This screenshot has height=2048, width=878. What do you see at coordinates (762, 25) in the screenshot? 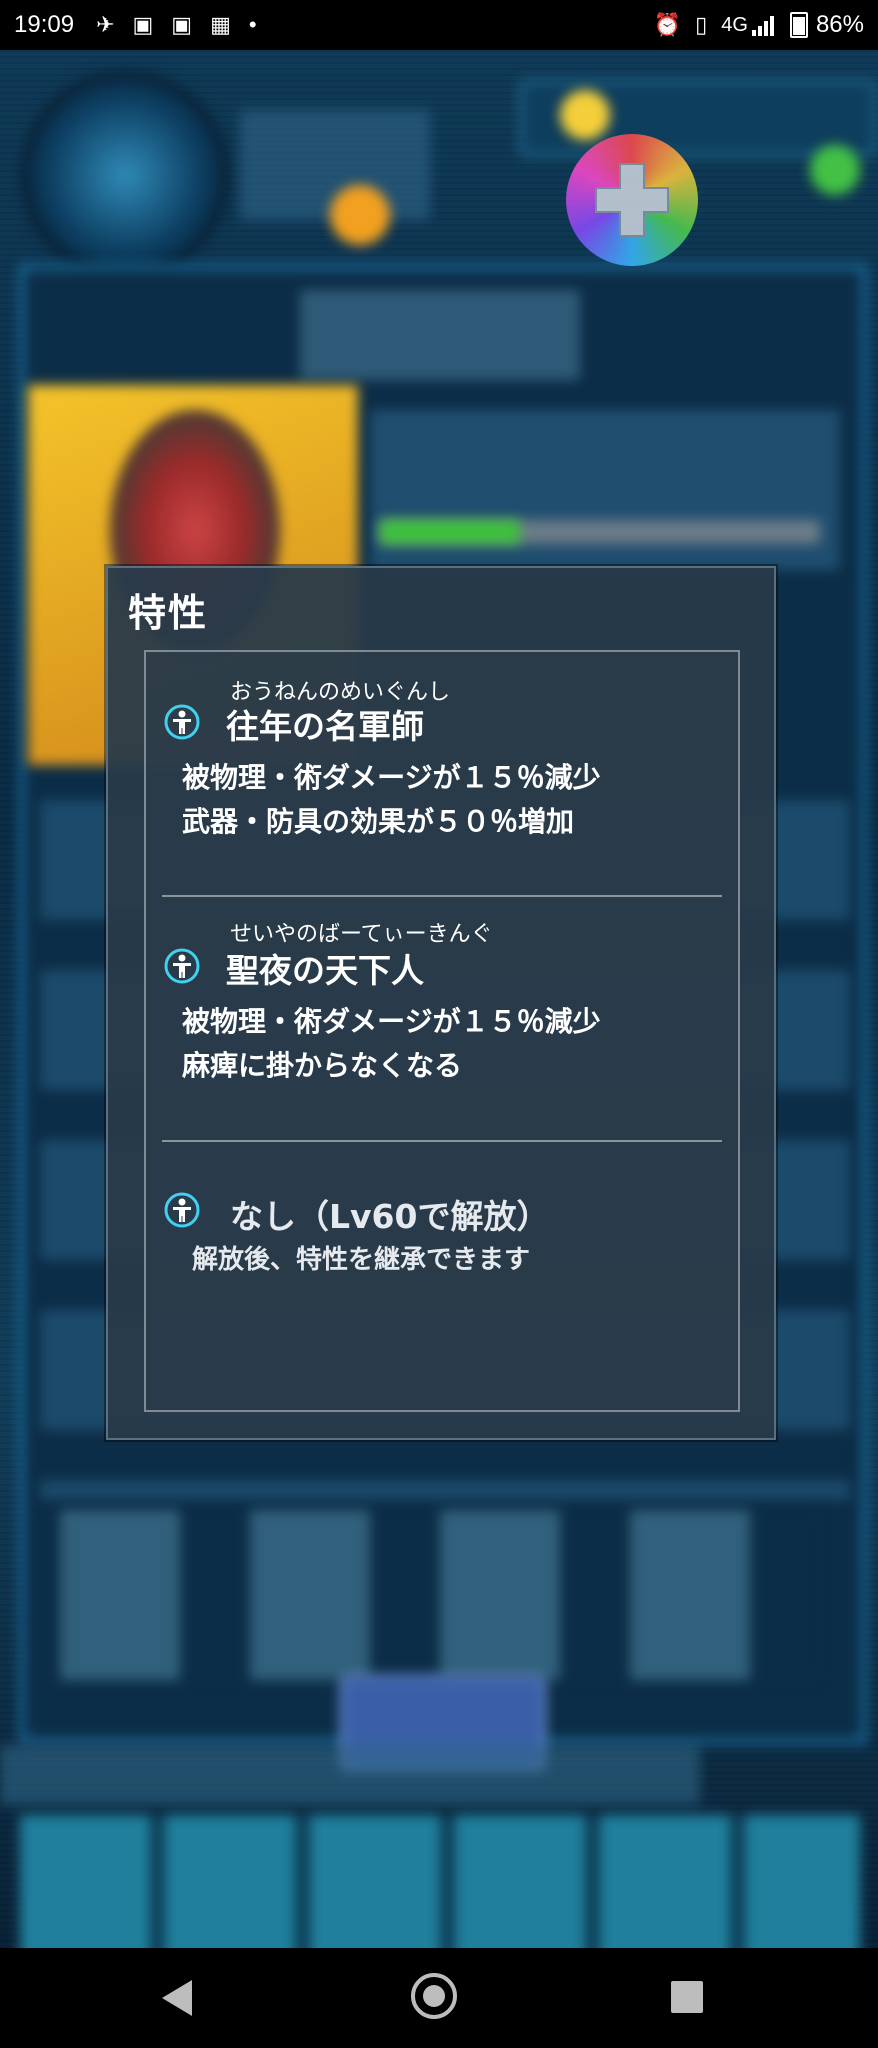
I see `signal-icon` at bounding box center [762, 25].